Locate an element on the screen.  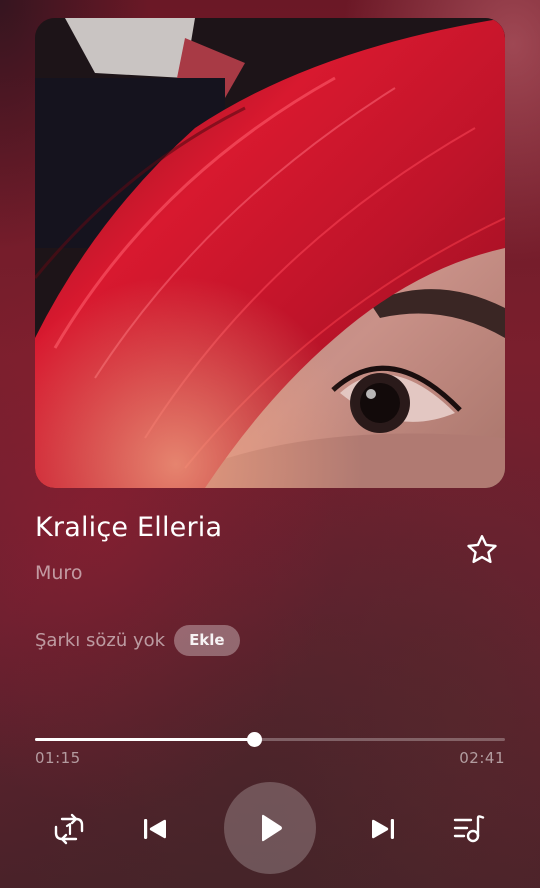
add-lyrics-button: Ekle is located at coordinates (207, 640).